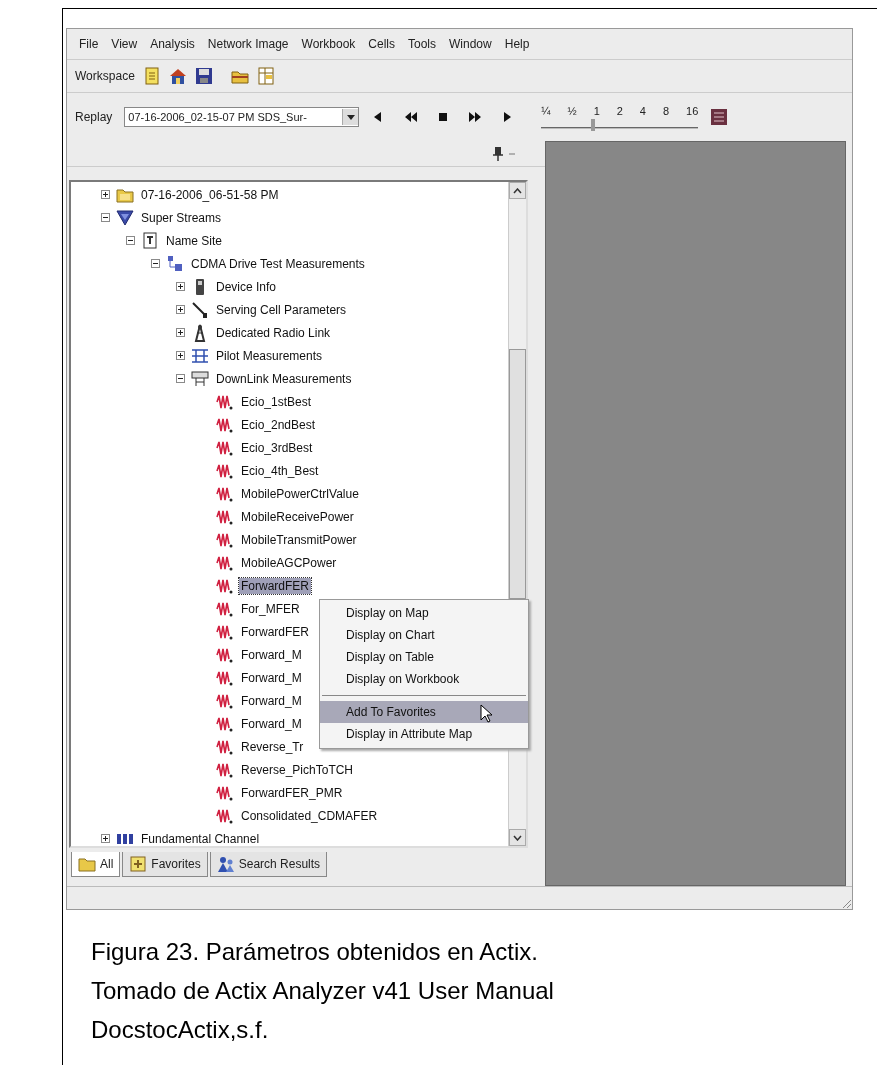 The width and height of the screenshot is (877, 1065). What do you see at coordinates (309, 815) in the screenshot?
I see `tree-item: Consolidated_CDMAFER` at bounding box center [309, 815].